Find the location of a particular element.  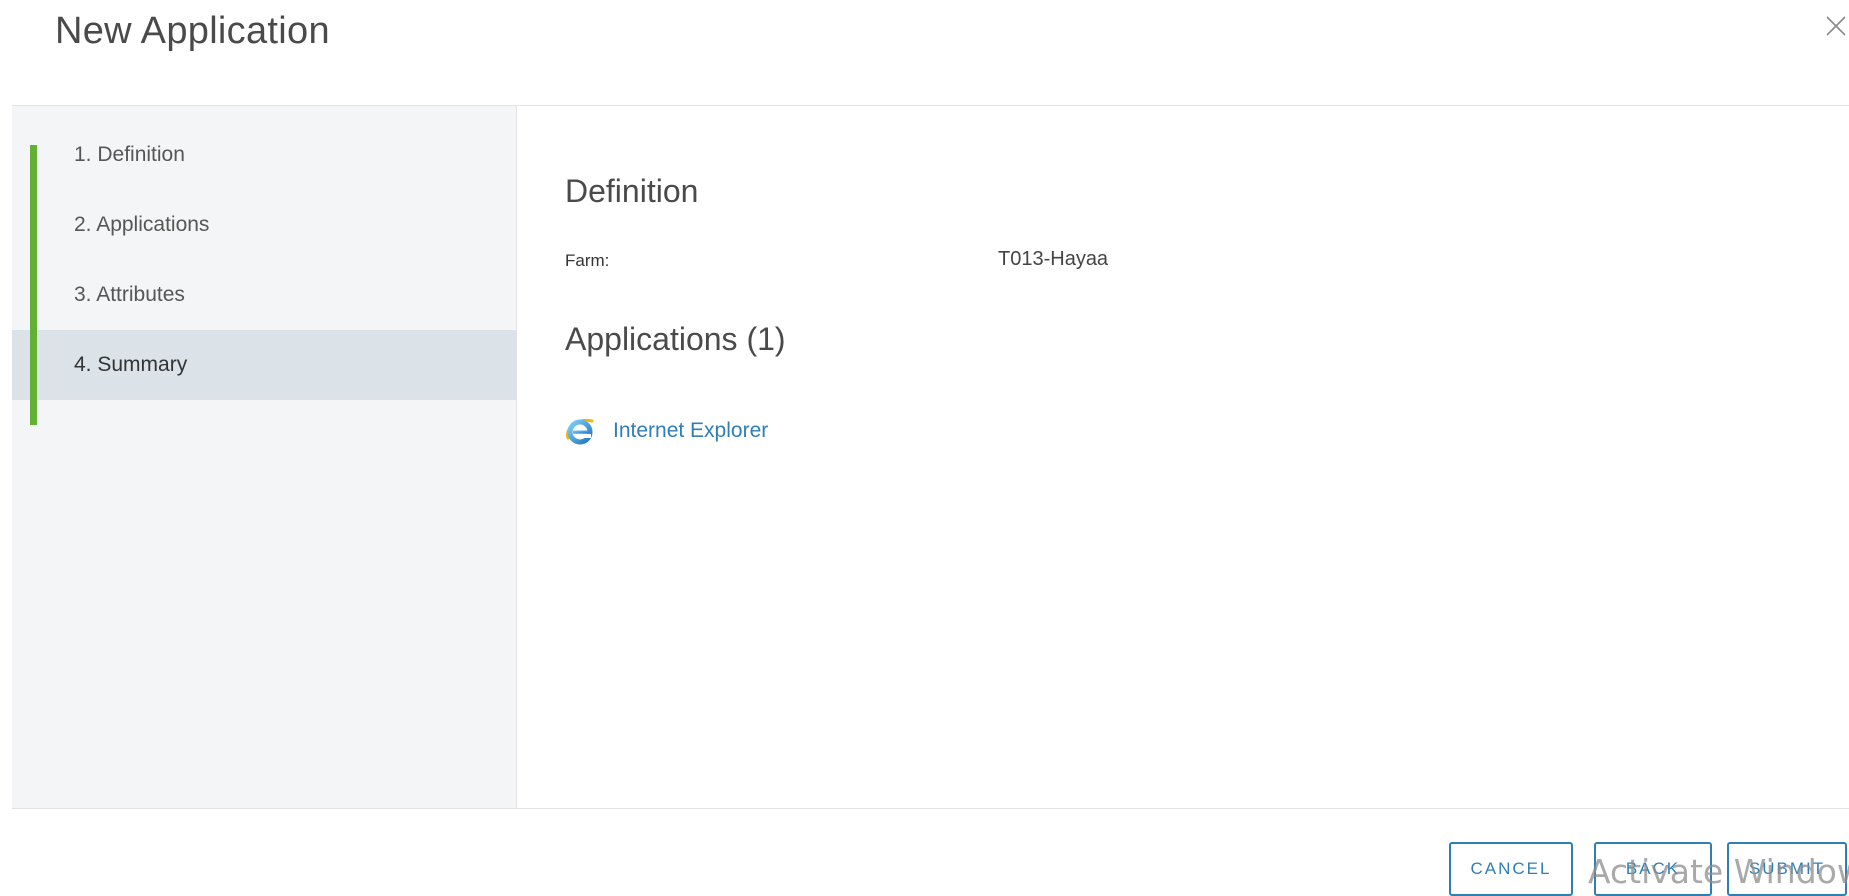

farm-label: Farm: is located at coordinates (587, 260).